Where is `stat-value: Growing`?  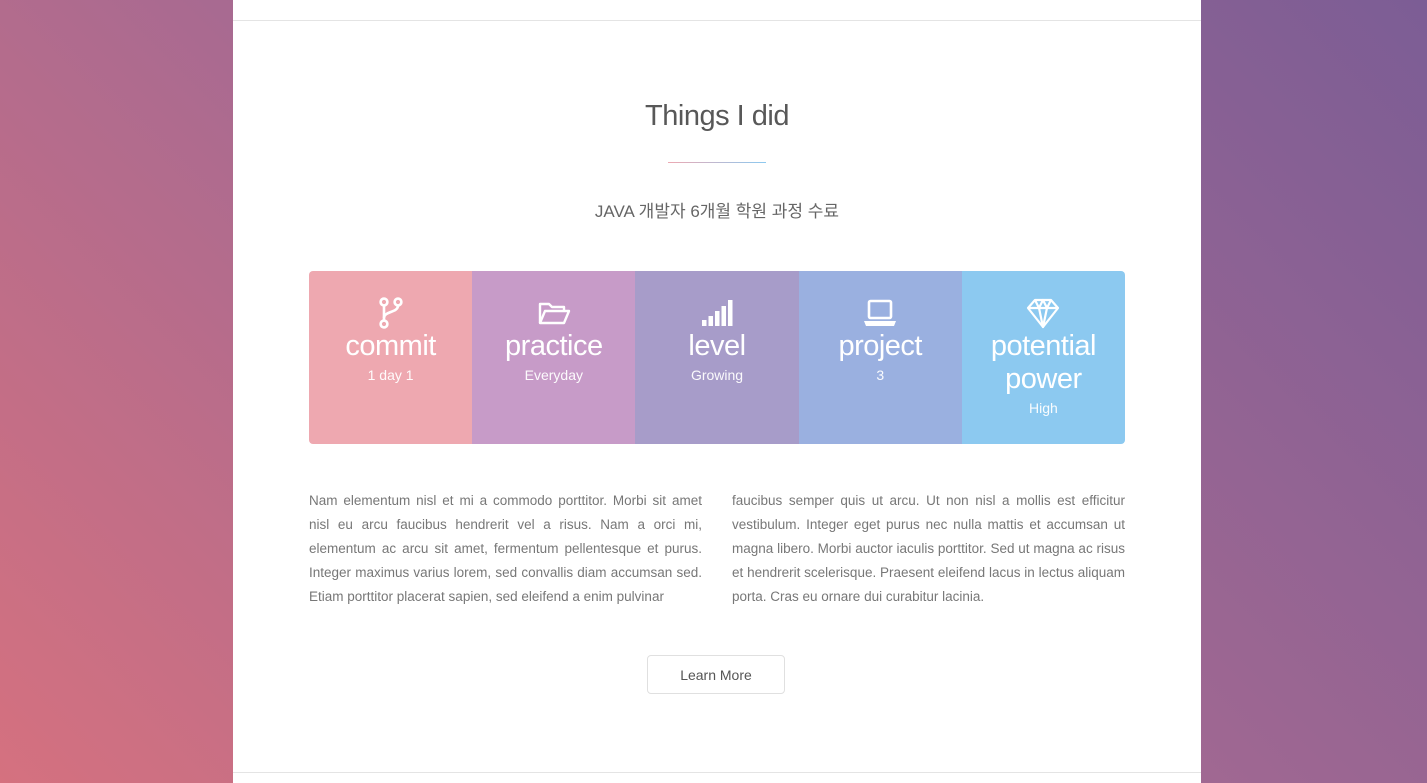
stat-value: Growing is located at coordinates (717, 375).